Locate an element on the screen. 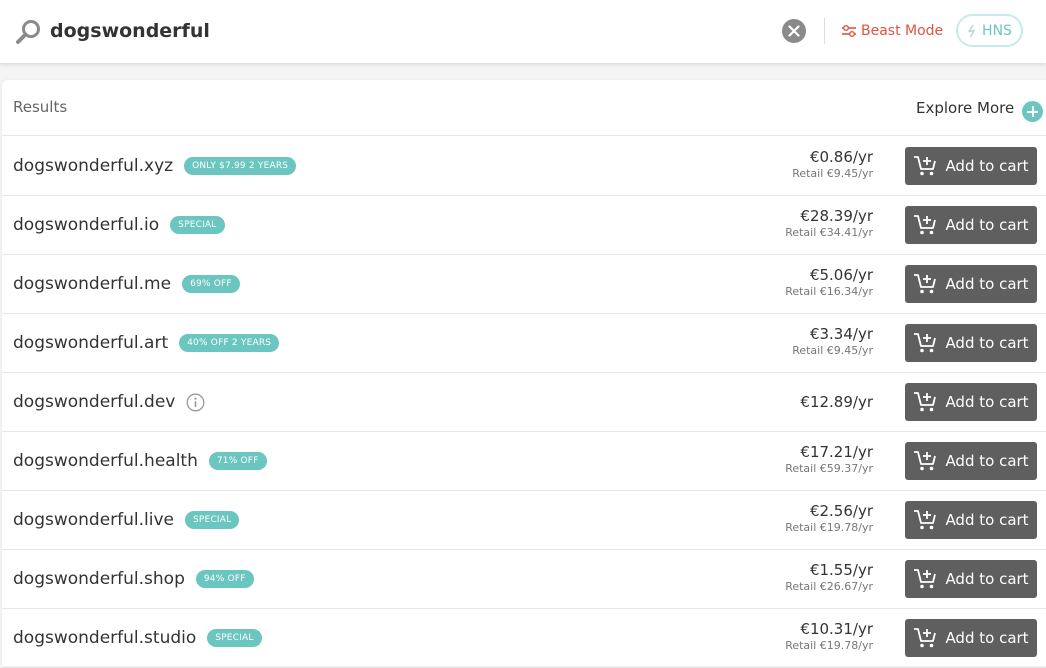 The height and width of the screenshot is (668, 1046). price-block: €10.31/yr Retail €19.78/yr is located at coordinates (829, 636).